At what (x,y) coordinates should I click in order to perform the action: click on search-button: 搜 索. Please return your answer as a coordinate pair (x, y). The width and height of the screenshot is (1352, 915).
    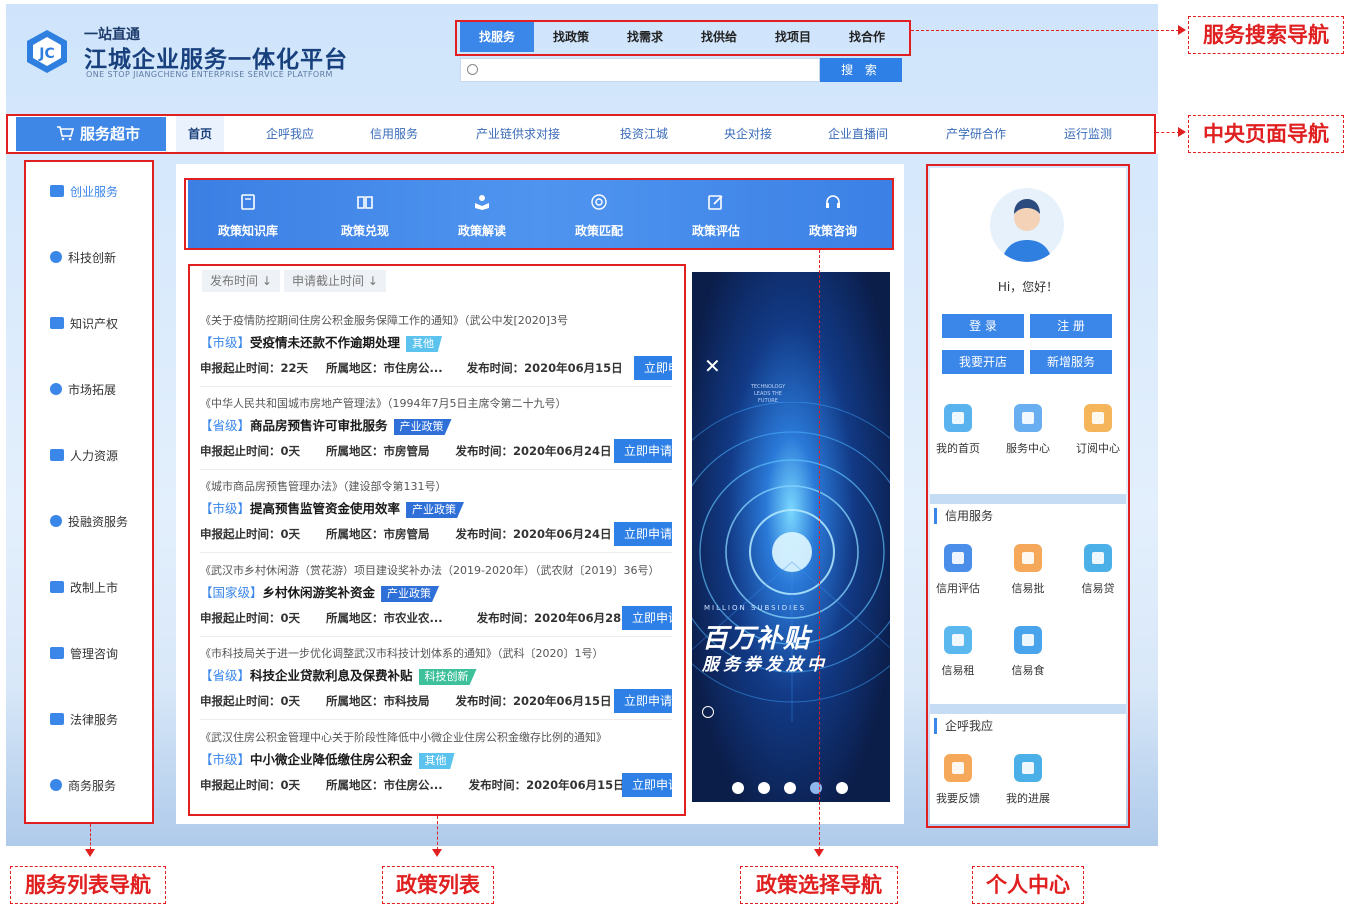
    Looking at the image, I should click on (861, 70).